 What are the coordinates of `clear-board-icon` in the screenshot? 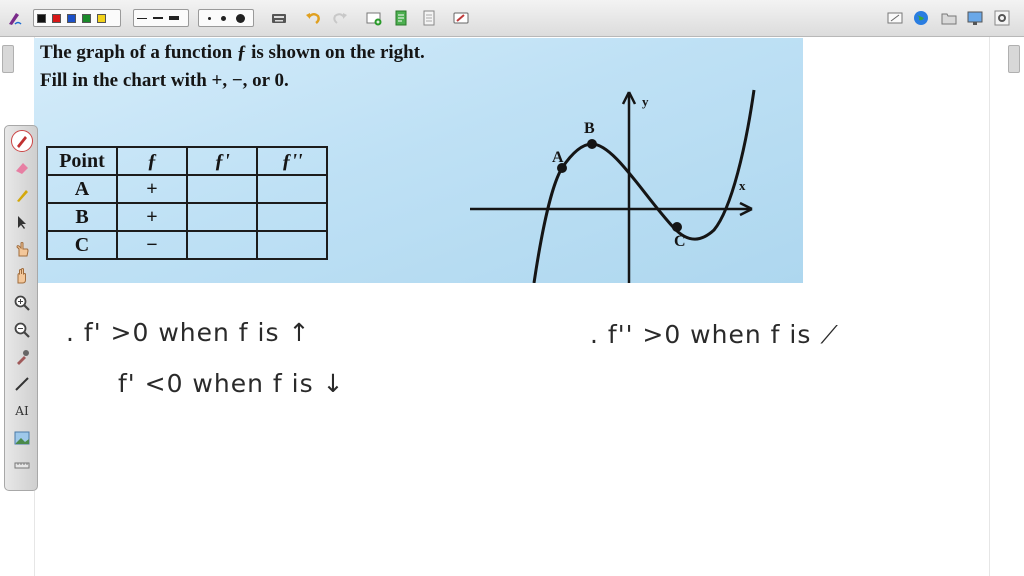 It's located at (461, 18).